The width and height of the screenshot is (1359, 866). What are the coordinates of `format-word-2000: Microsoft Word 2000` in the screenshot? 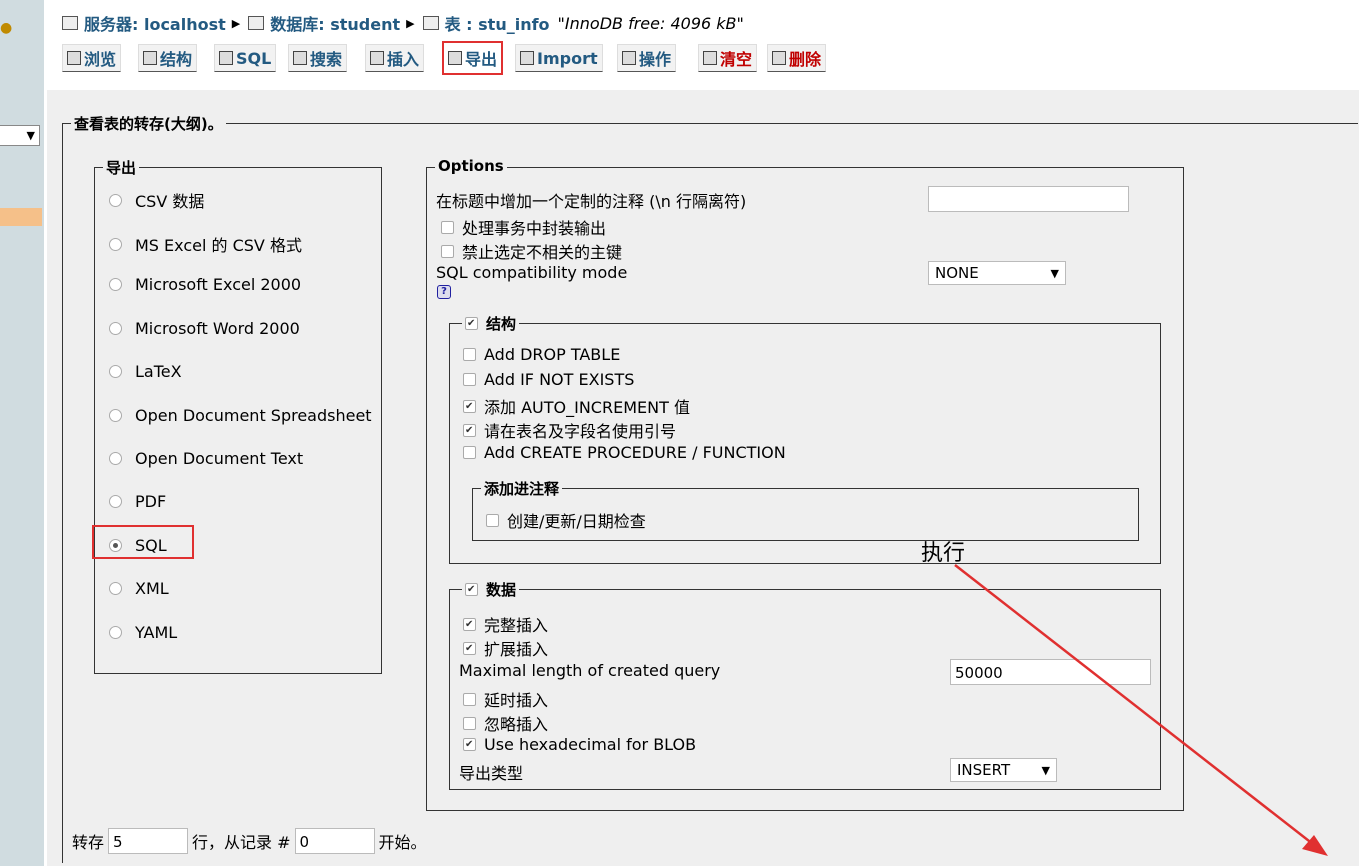 It's located at (204, 328).